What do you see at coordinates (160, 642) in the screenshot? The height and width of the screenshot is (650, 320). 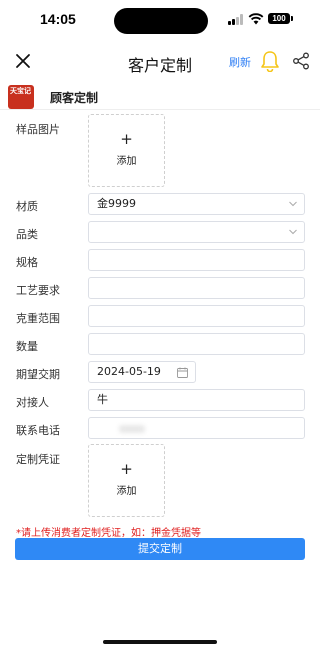 I see `home-indicator` at bounding box center [160, 642].